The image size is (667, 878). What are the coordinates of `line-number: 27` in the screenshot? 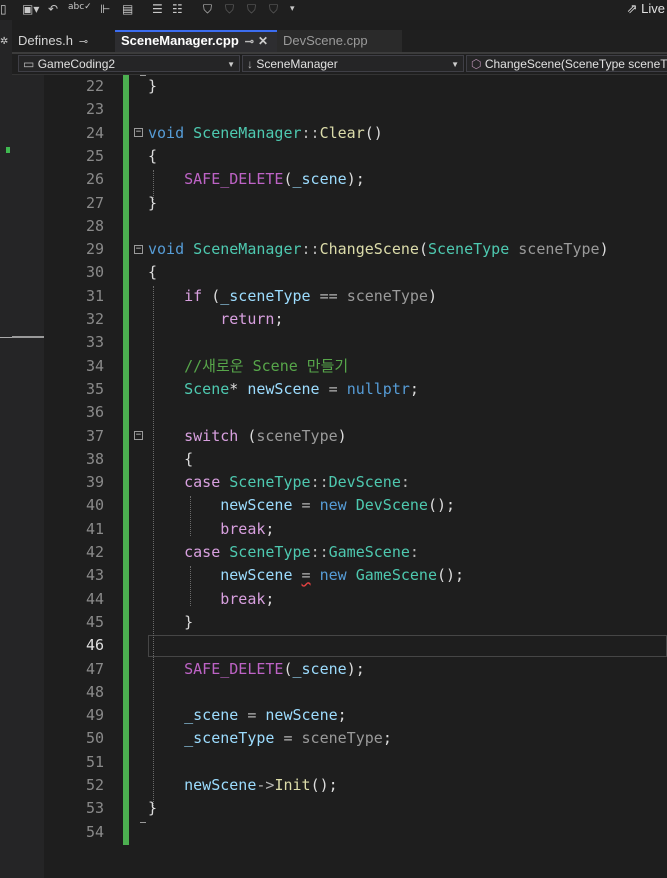 It's located at (94, 202).